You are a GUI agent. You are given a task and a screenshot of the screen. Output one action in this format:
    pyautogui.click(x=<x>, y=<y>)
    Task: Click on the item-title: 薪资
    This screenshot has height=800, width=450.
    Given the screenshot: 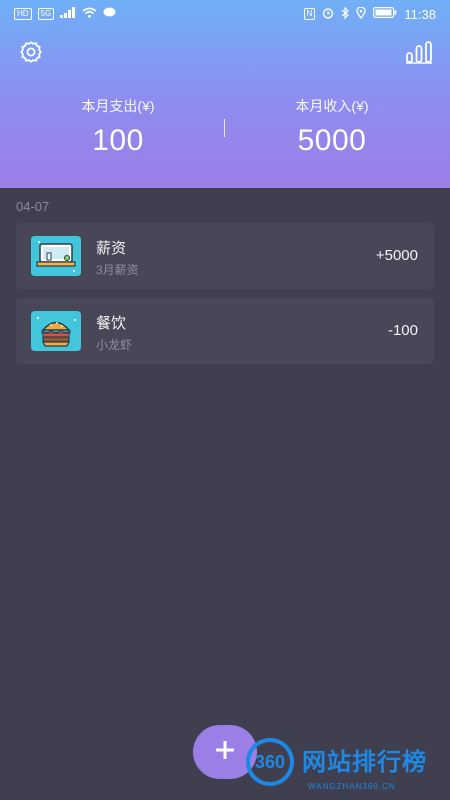 What is the action you would take?
    pyautogui.click(x=111, y=248)
    